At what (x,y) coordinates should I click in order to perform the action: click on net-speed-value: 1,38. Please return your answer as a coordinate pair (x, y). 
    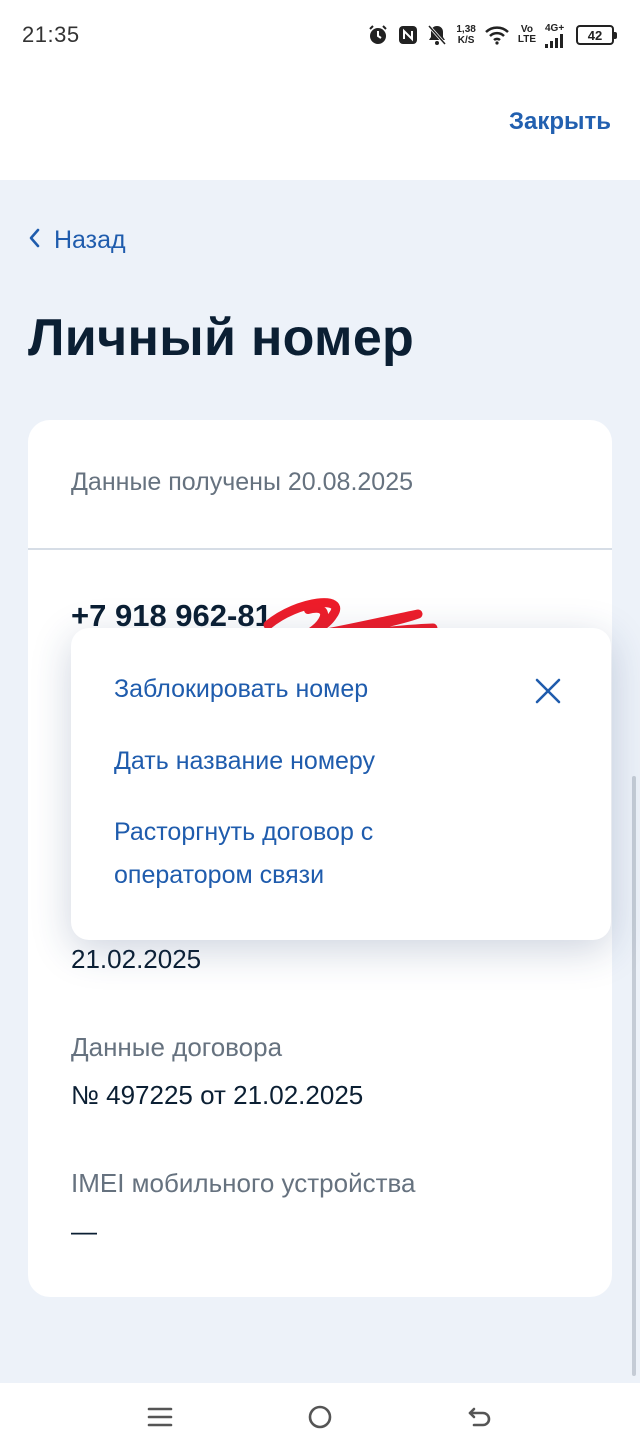
    Looking at the image, I should click on (466, 29).